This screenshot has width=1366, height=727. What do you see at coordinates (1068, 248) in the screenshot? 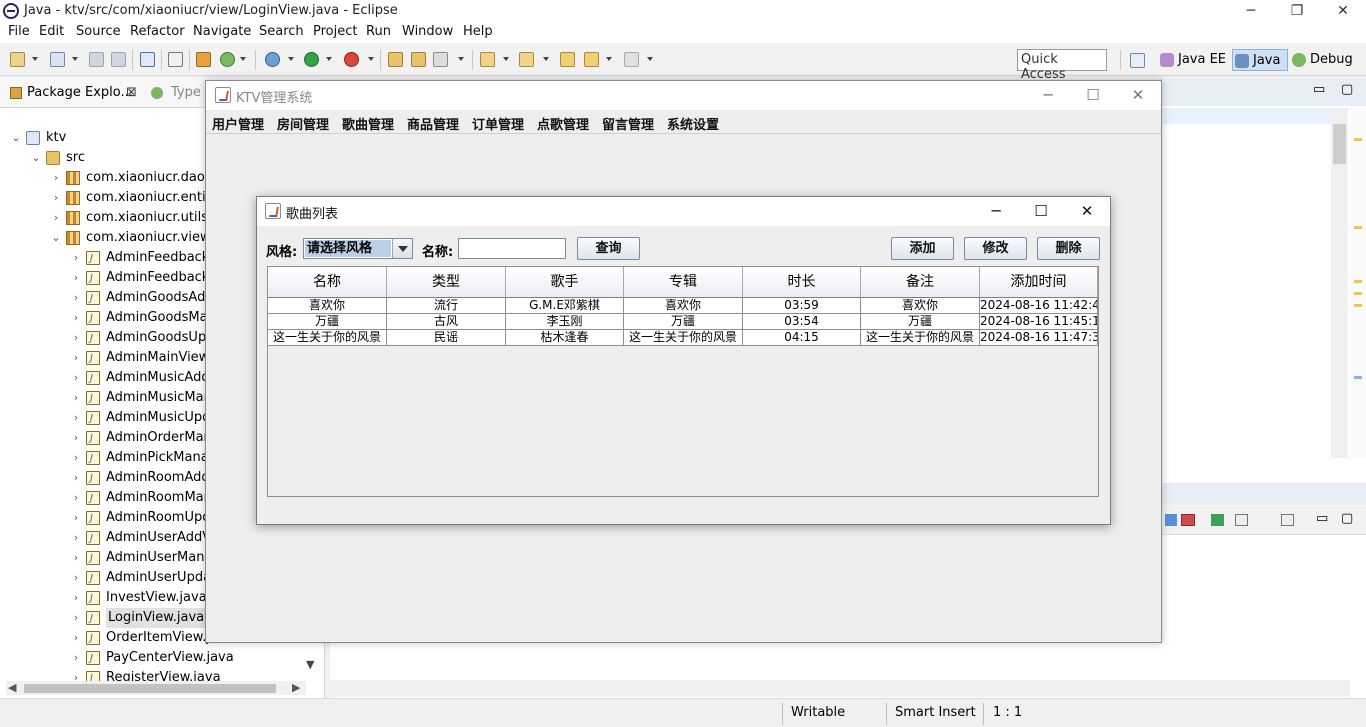
I see `delete-button: 删除` at bounding box center [1068, 248].